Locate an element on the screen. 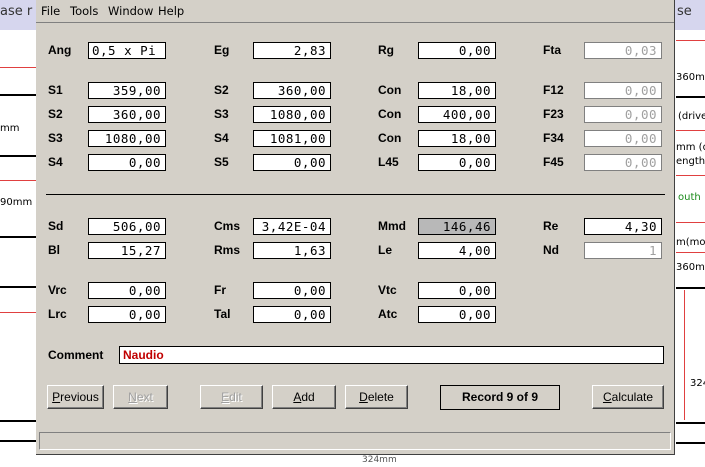 The image size is (705, 467). background-dimension-label: outh is located at coordinates (689, 197).